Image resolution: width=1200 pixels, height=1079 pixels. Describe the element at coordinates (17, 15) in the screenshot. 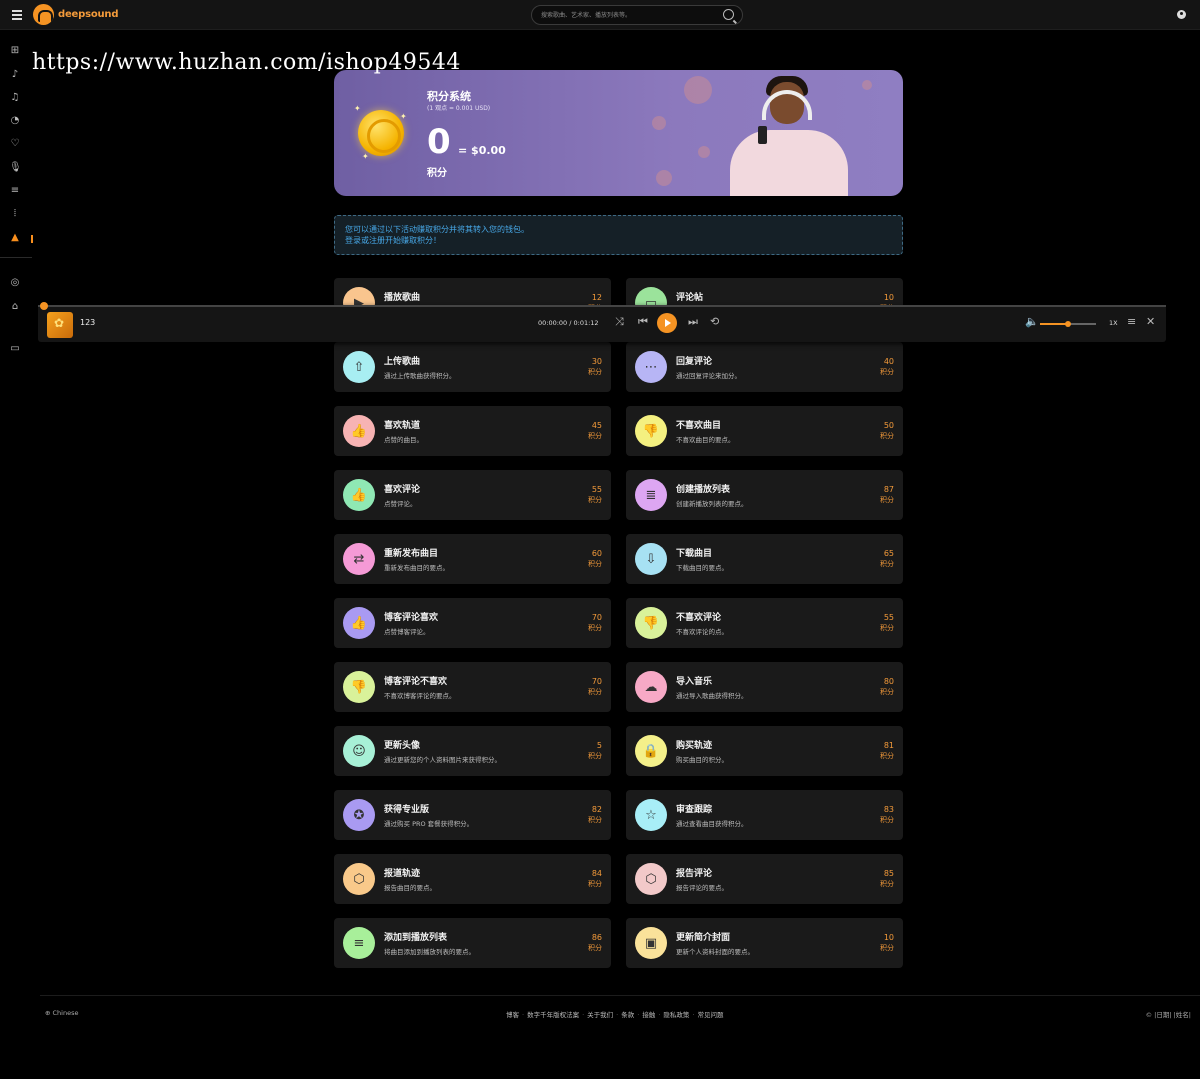

I see `menu-icon` at that location.